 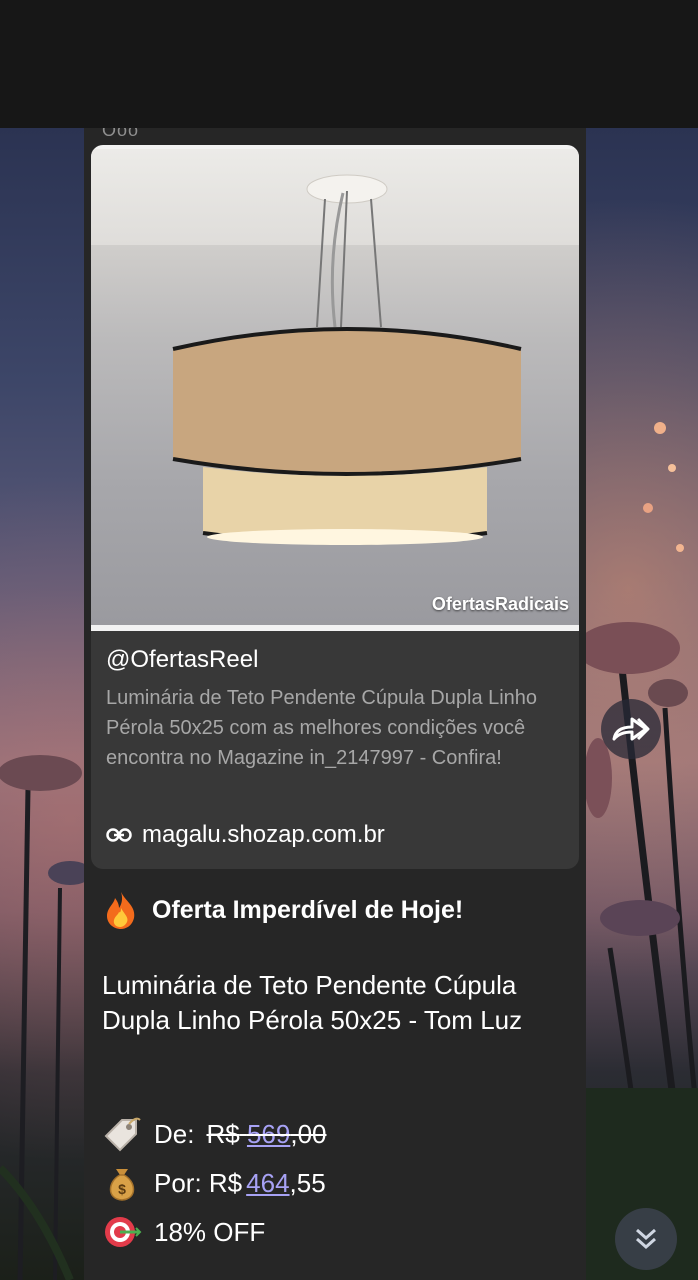 What do you see at coordinates (122, 1134) in the screenshot?
I see `price-tag-icon` at bounding box center [122, 1134].